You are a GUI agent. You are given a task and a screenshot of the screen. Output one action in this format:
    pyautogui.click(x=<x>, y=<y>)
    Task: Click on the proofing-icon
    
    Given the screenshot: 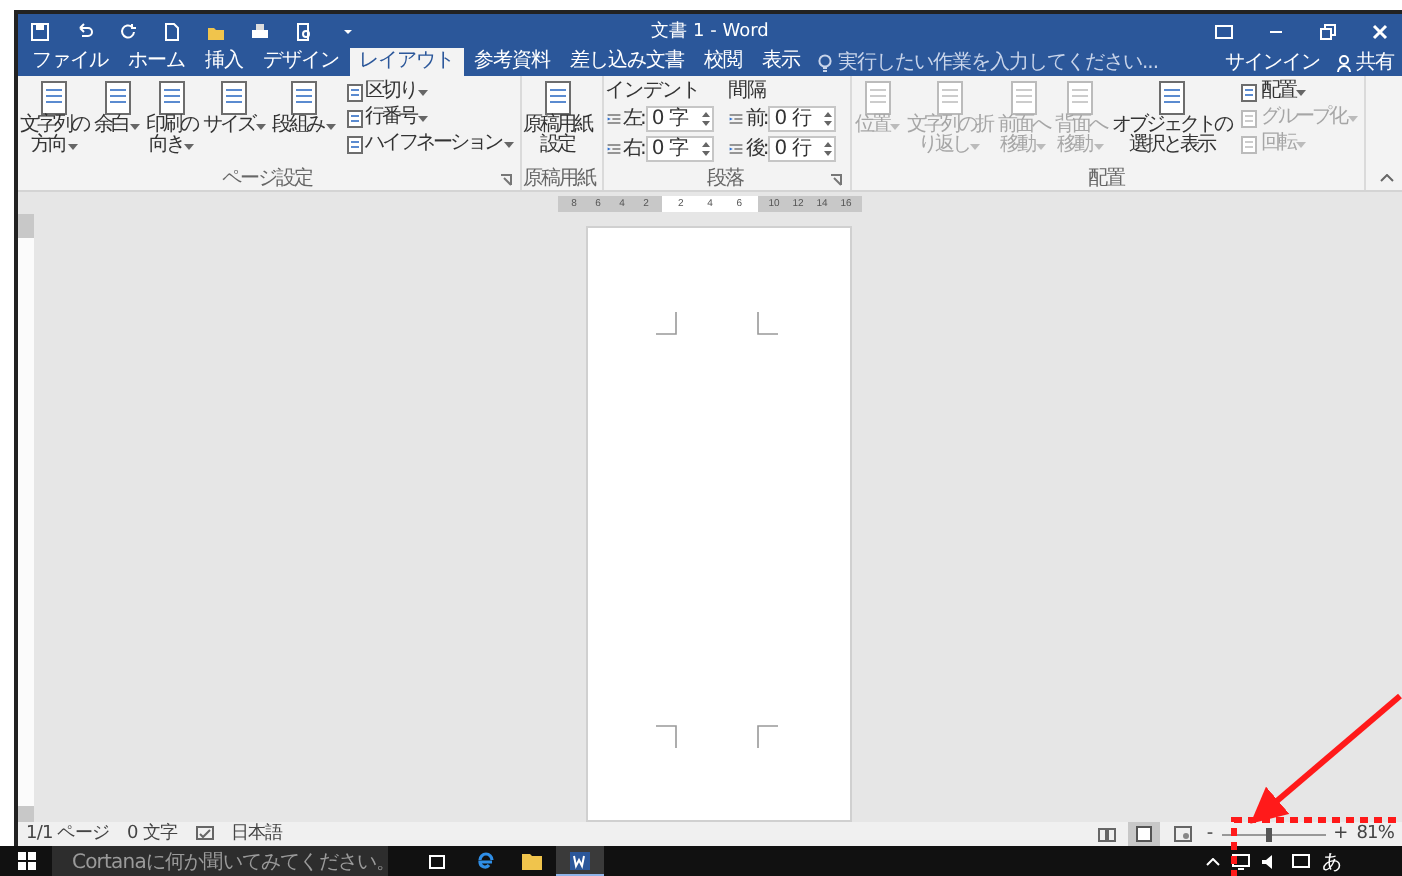 What is the action you would take?
    pyautogui.click(x=204, y=834)
    